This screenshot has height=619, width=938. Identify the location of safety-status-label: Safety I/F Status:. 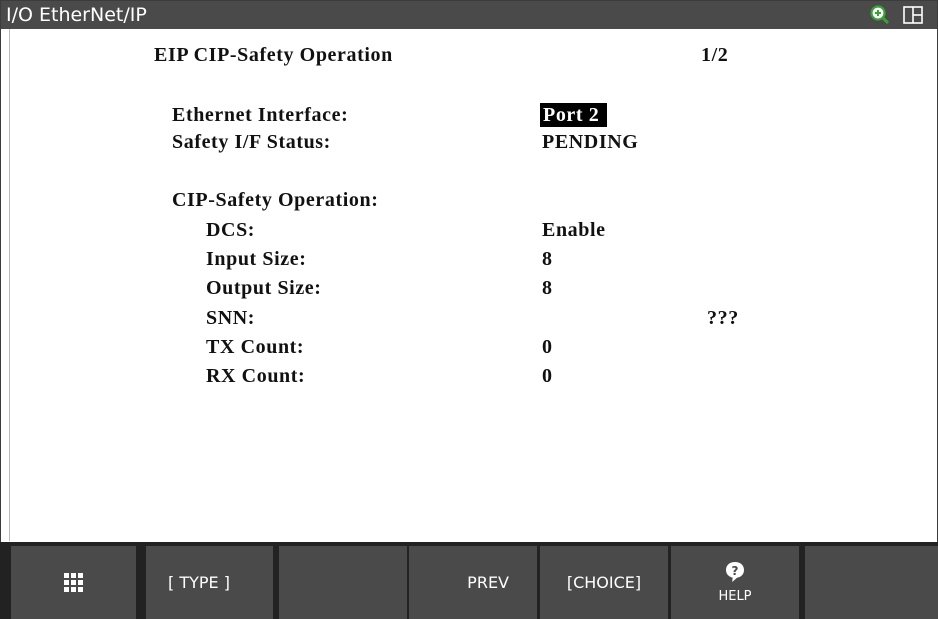
(251, 142).